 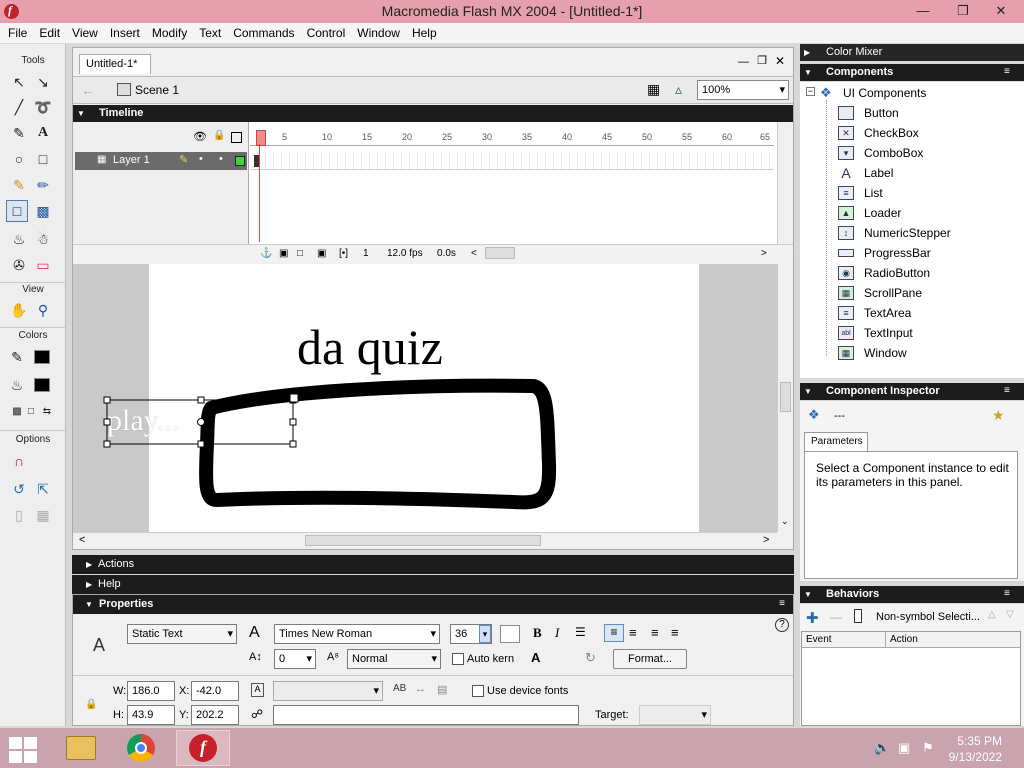 I want to click on paint-bucket-tool-icon: ☃, so click(x=43, y=239).